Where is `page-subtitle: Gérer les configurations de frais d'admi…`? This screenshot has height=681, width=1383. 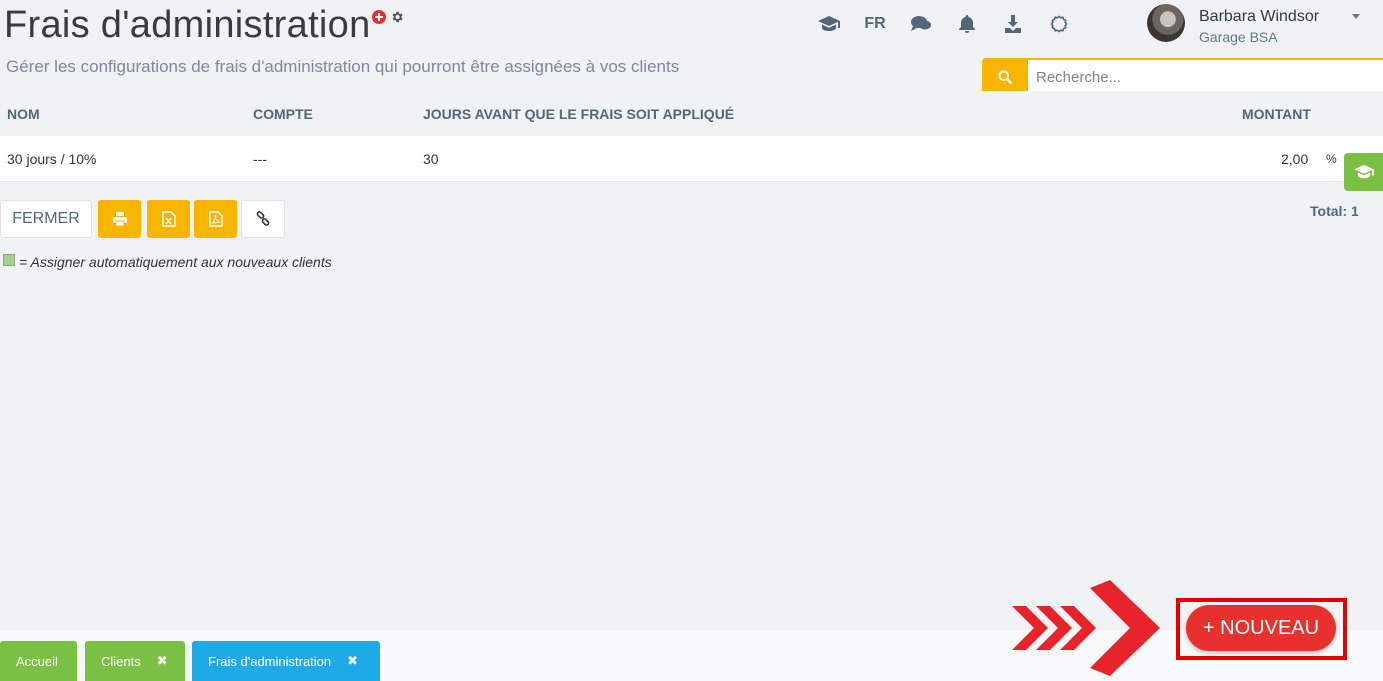
page-subtitle: Gérer les configurations de frais d'admi… is located at coordinates (343, 66).